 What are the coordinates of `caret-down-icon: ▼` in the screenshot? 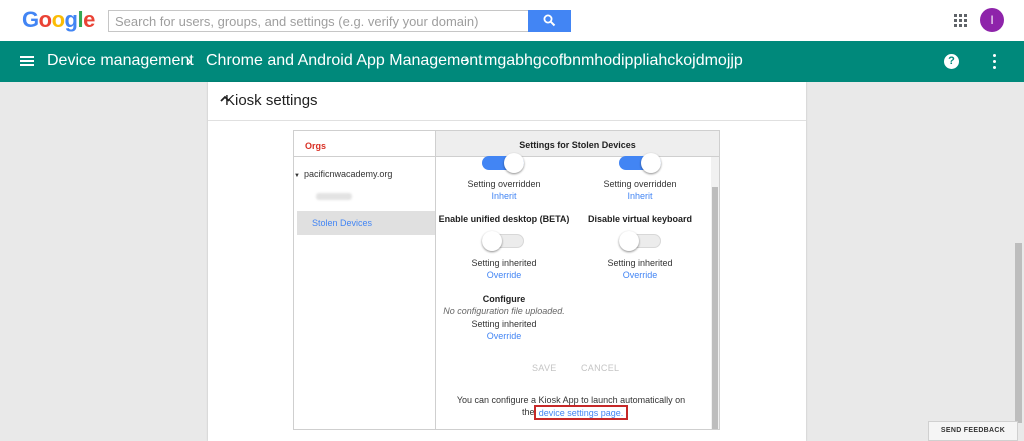 It's located at (297, 176).